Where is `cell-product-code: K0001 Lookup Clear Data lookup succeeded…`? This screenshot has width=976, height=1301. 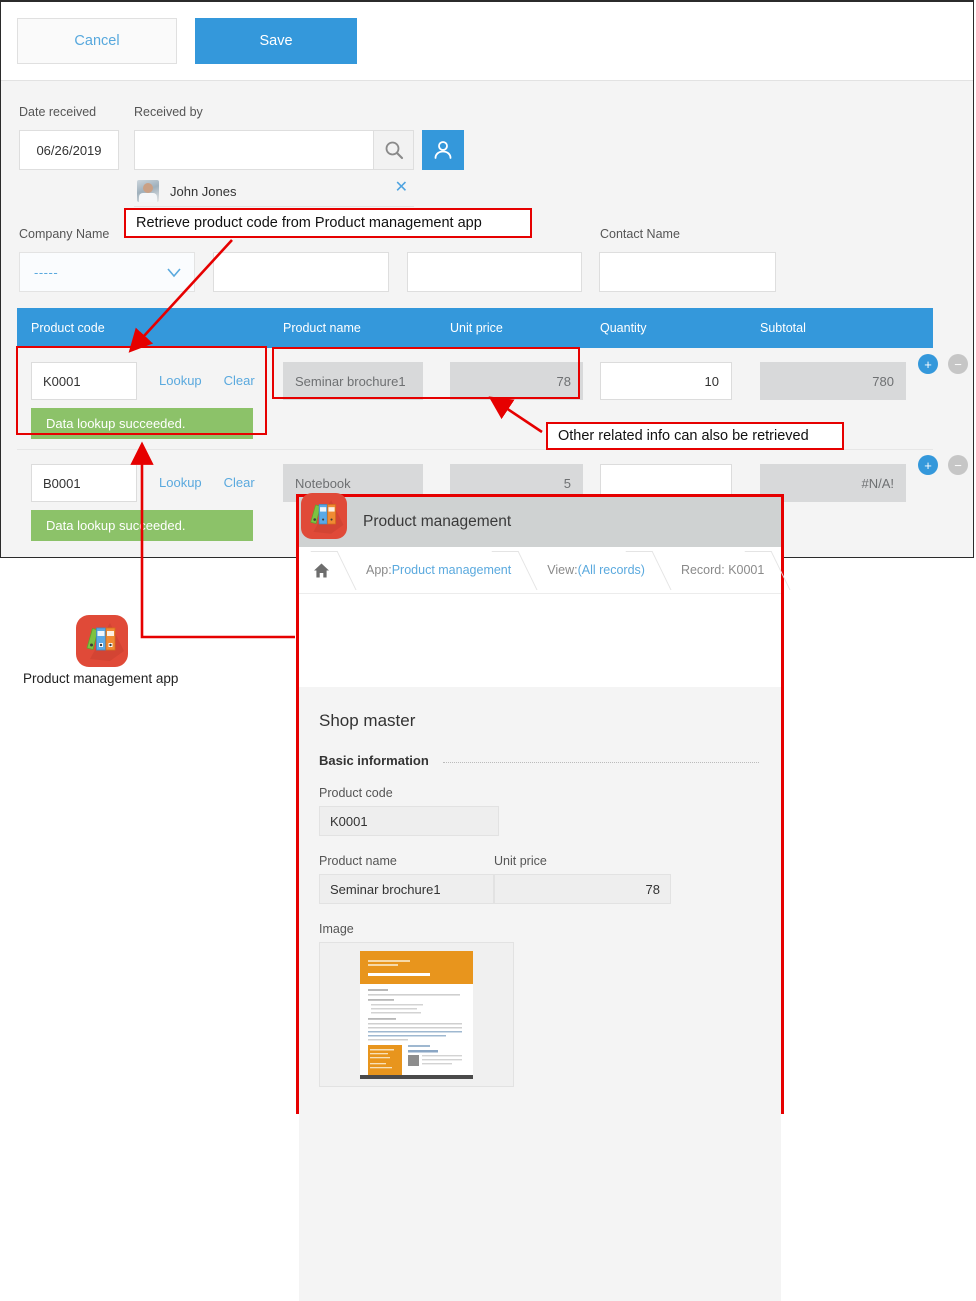 cell-product-code: K0001 Lookup Clear Data lookup succeeded… is located at coordinates (143, 398).